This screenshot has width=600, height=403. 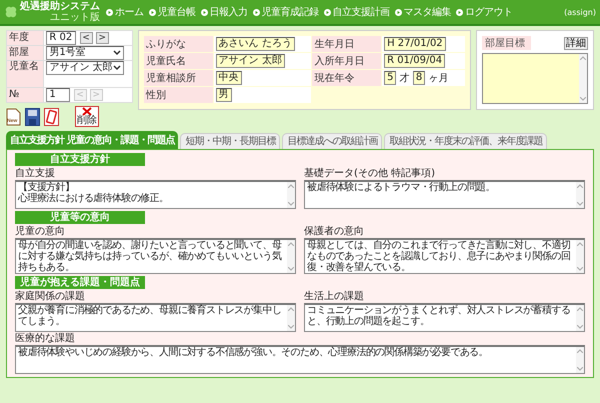 What do you see at coordinates (334, 297) in the screenshot?
I see `field-label: 生活上の課題` at bounding box center [334, 297].